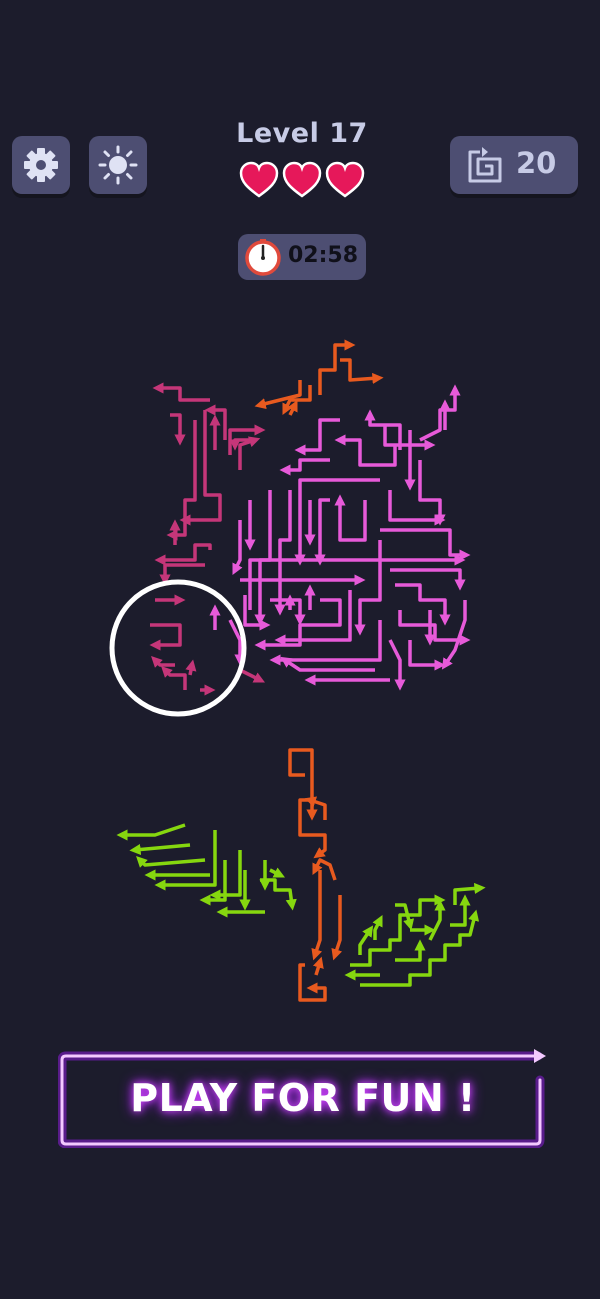 The image size is (600, 1299). Describe the element at coordinates (178, 648) in the screenshot. I see `magnifier-ring` at that location.